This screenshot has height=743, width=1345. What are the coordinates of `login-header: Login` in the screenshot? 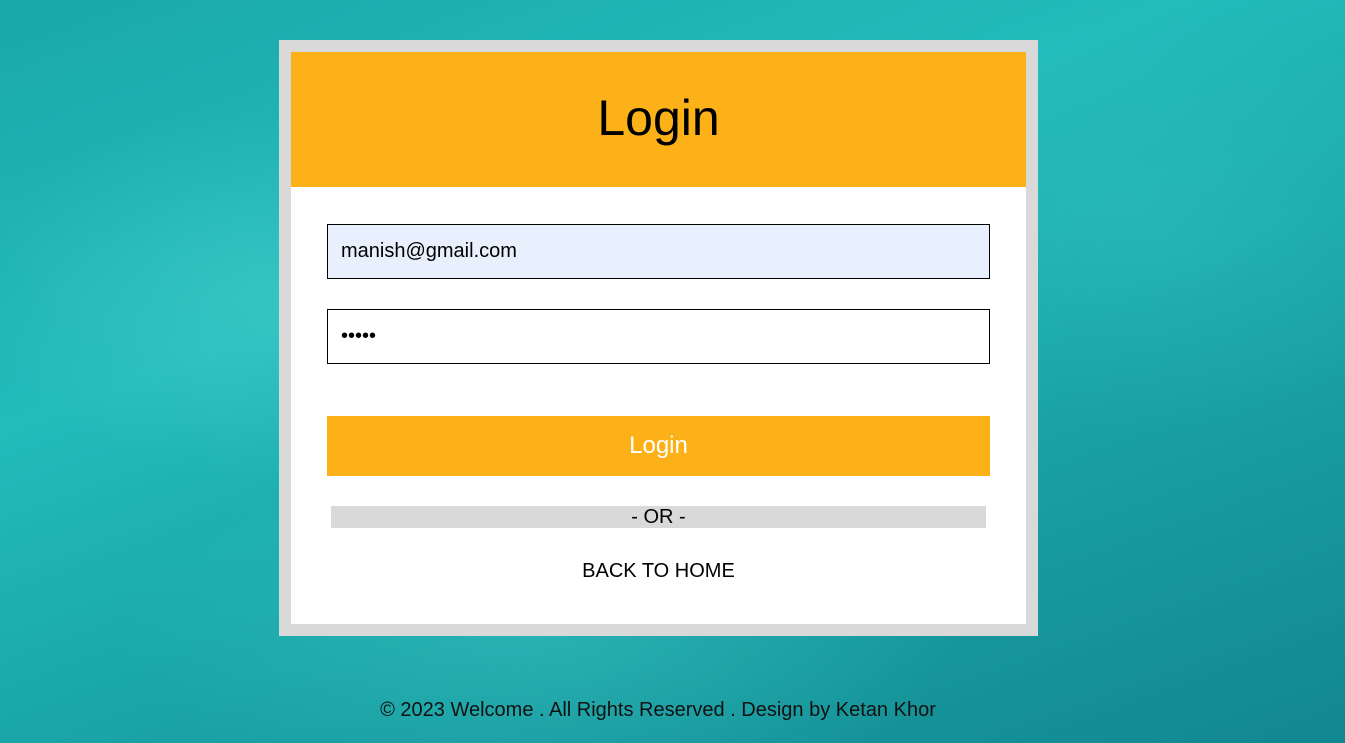 It's located at (658, 119).